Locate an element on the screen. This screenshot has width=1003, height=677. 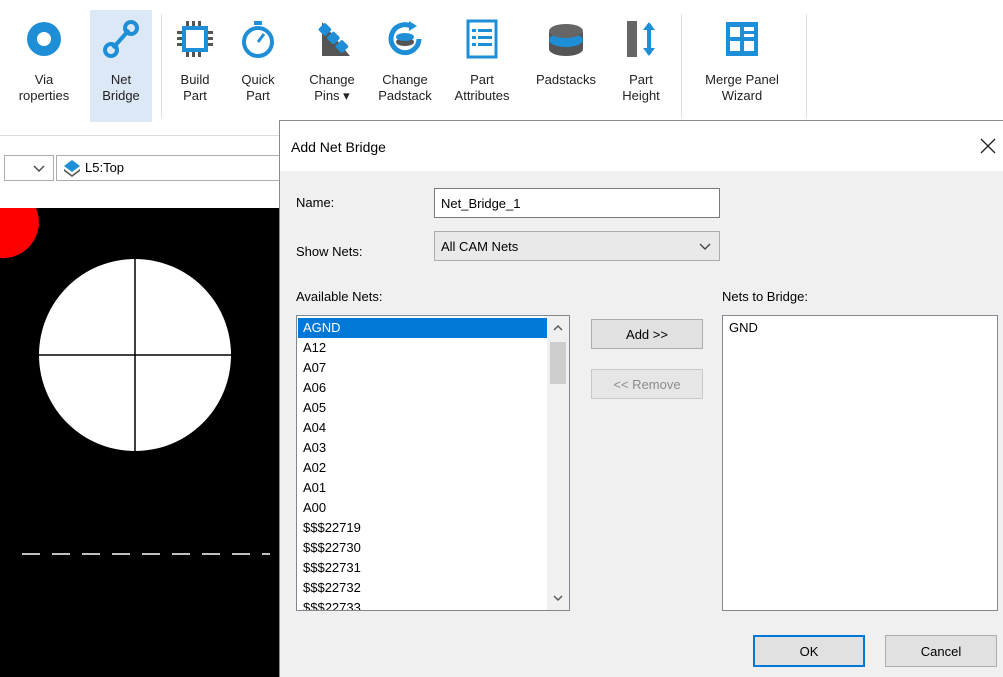
layer-icon is located at coordinates (72, 168).